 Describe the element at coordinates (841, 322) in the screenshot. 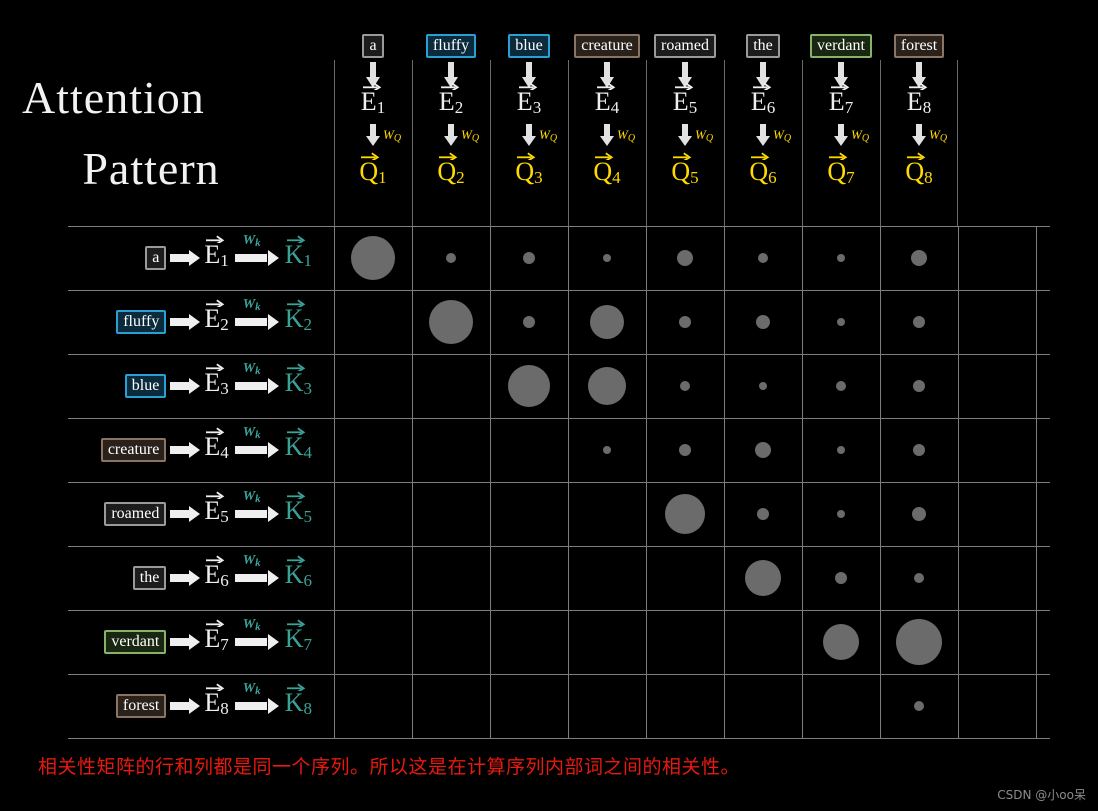

I see `attention-cell-r2-c7` at that location.